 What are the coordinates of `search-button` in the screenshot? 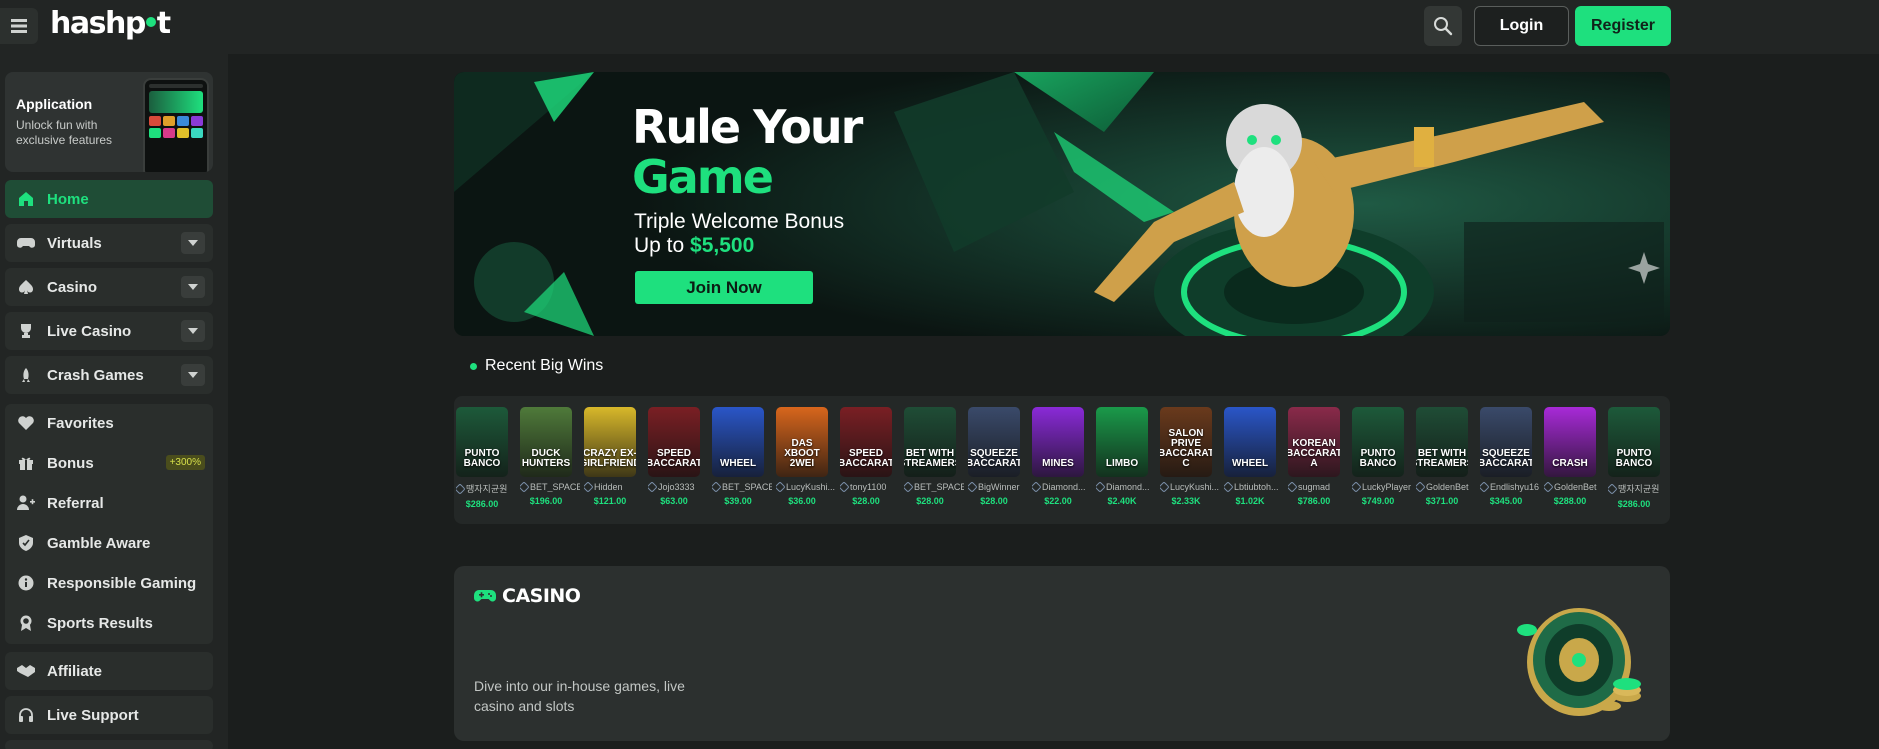 It's located at (1443, 26).